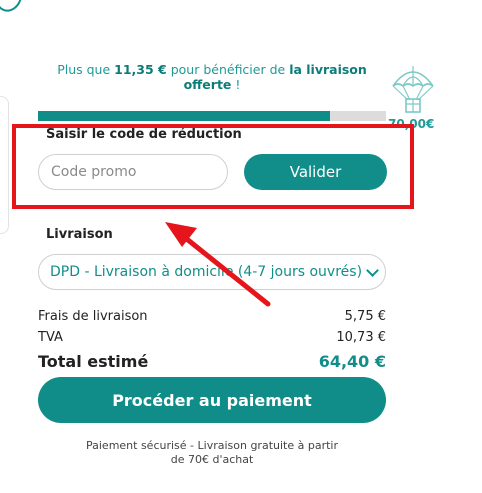 This screenshot has width=482, height=493. What do you see at coordinates (352, 361) in the screenshot?
I see `total-value: 64,40 €` at bounding box center [352, 361].